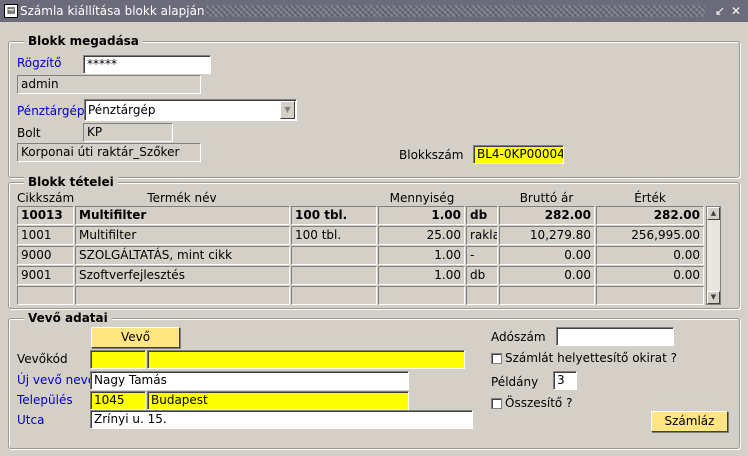  What do you see at coordinates (650, 295) in the screenshot?
I see `table-cell-ertek` at bounding box center [650, 295].